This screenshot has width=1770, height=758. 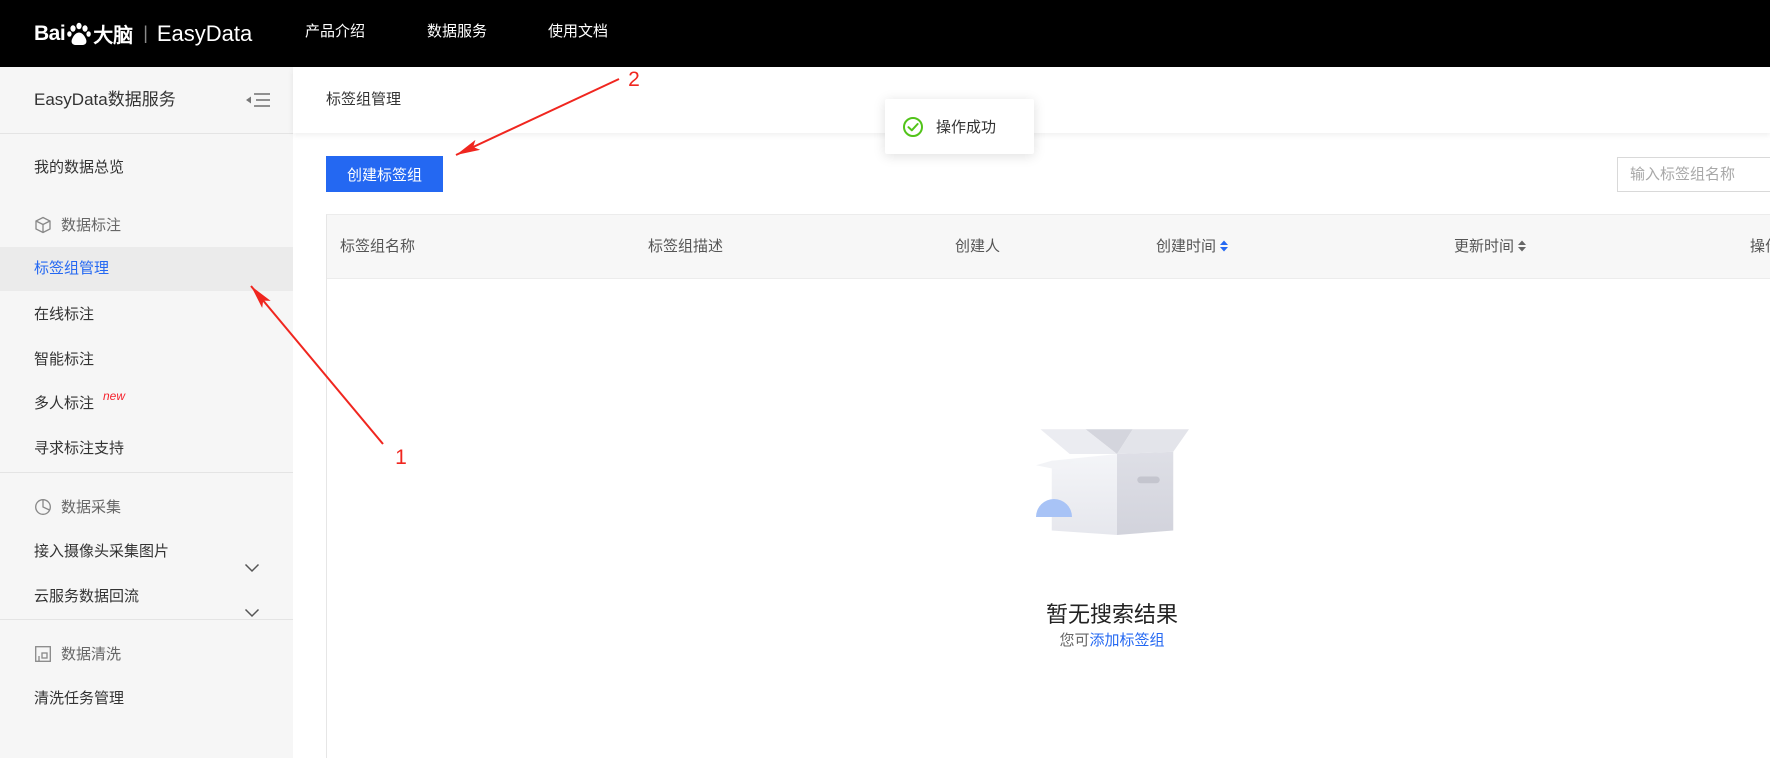 I want to click on add-label-group-link: 添加标签组, so click(x=1127, y=640).